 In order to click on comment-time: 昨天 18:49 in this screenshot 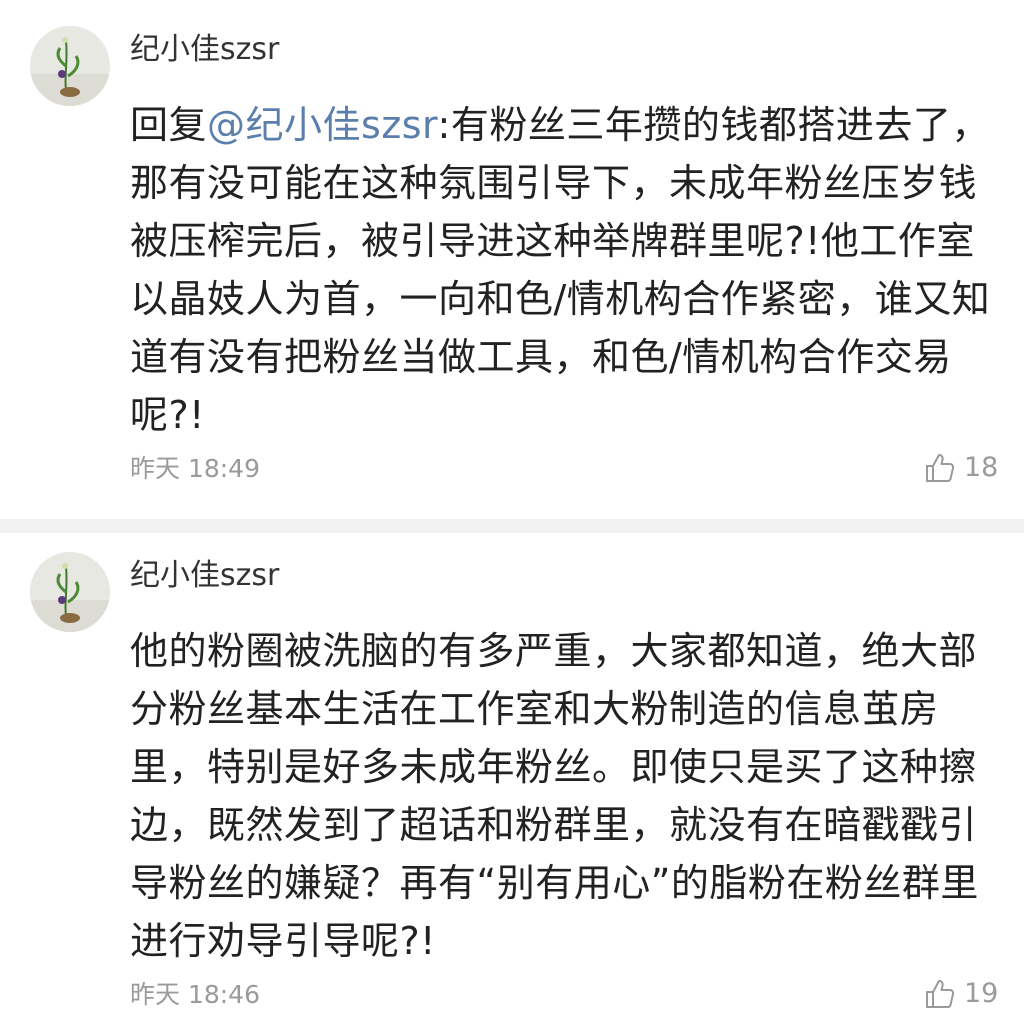, I will do `click(195, 468)`.